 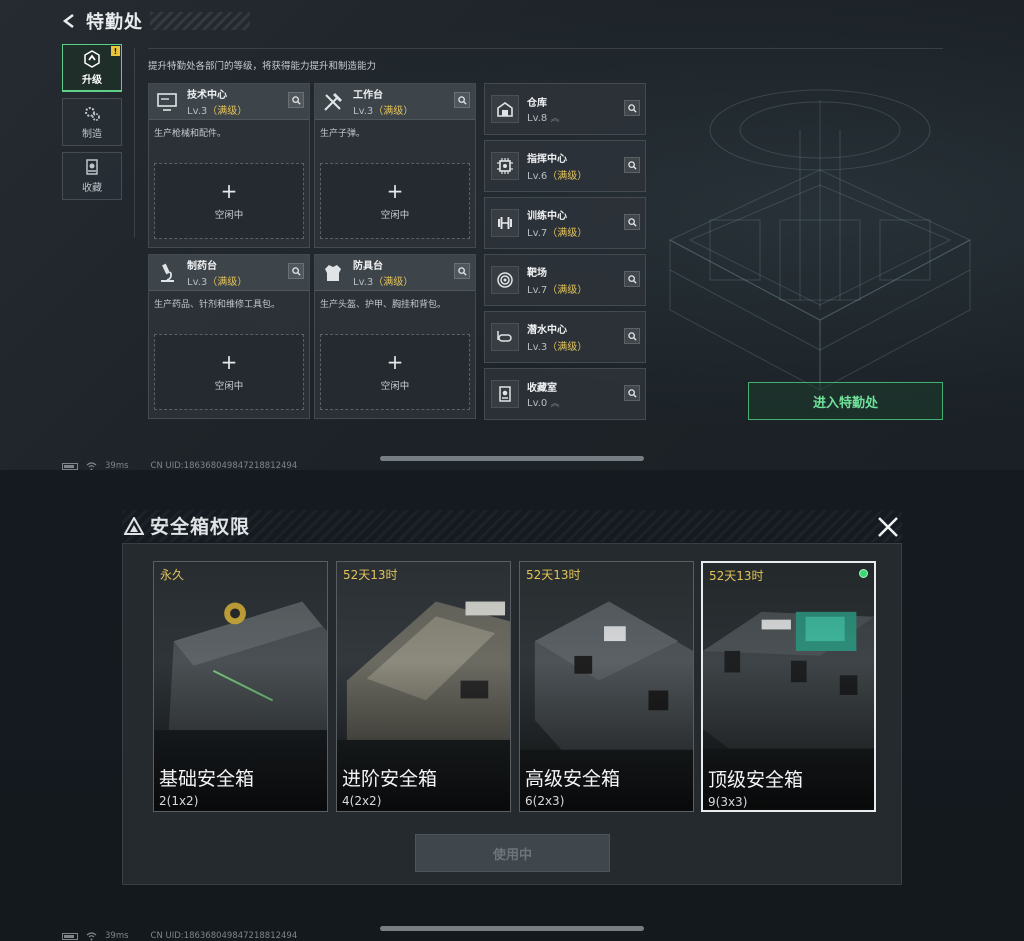 I want to click on back-arrow-icon, so click(x=68, y=21).